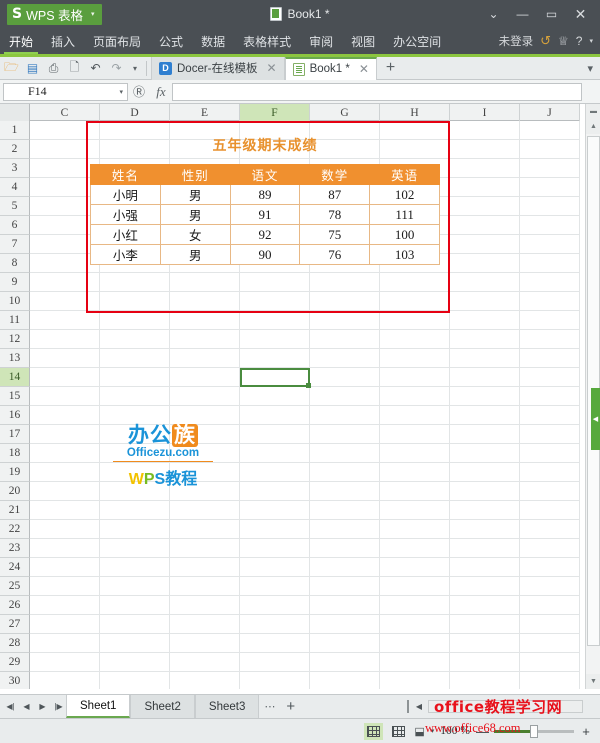 The image size is (600, 743). What do you see at coordinates (15, 510) in the screenshot?
I see `row-header-21: 21` at bounding box center [15, 510].